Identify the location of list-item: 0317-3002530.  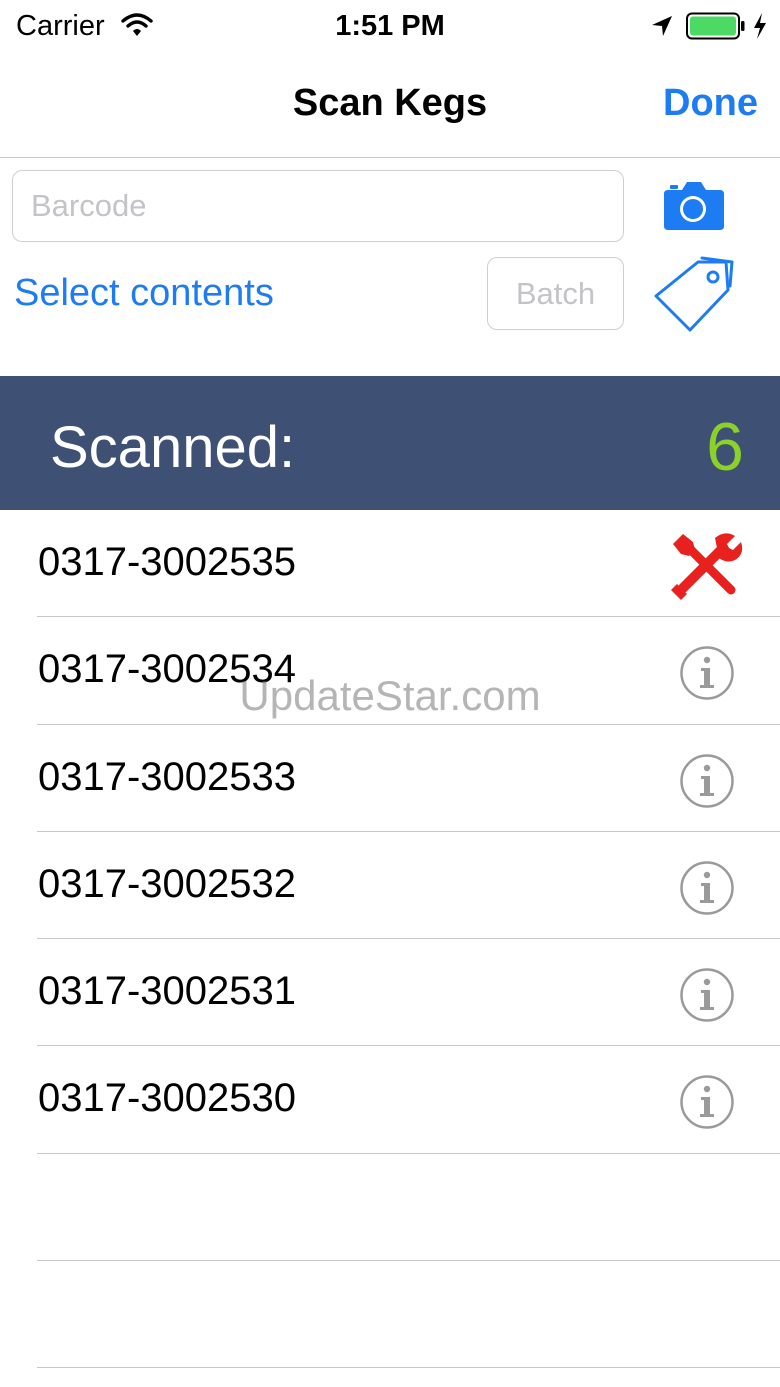
(390, 1100).